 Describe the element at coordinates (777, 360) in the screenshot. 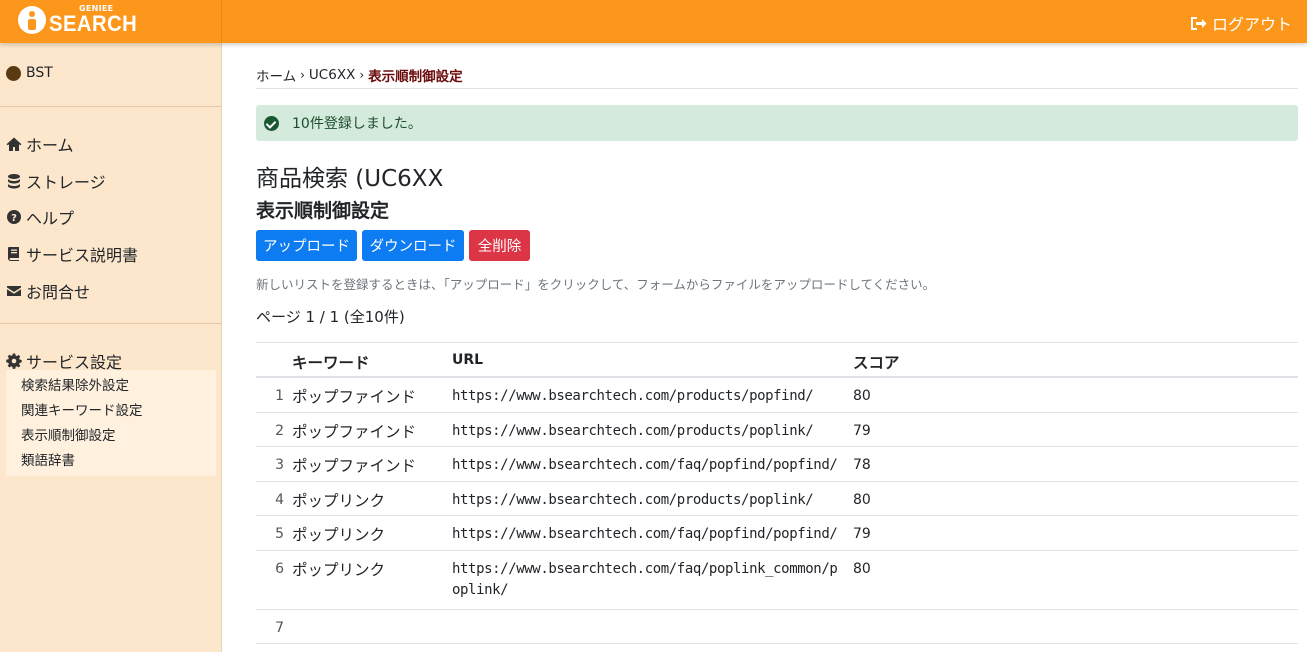

I see `table-header: キーワード URL スコア` at that location.